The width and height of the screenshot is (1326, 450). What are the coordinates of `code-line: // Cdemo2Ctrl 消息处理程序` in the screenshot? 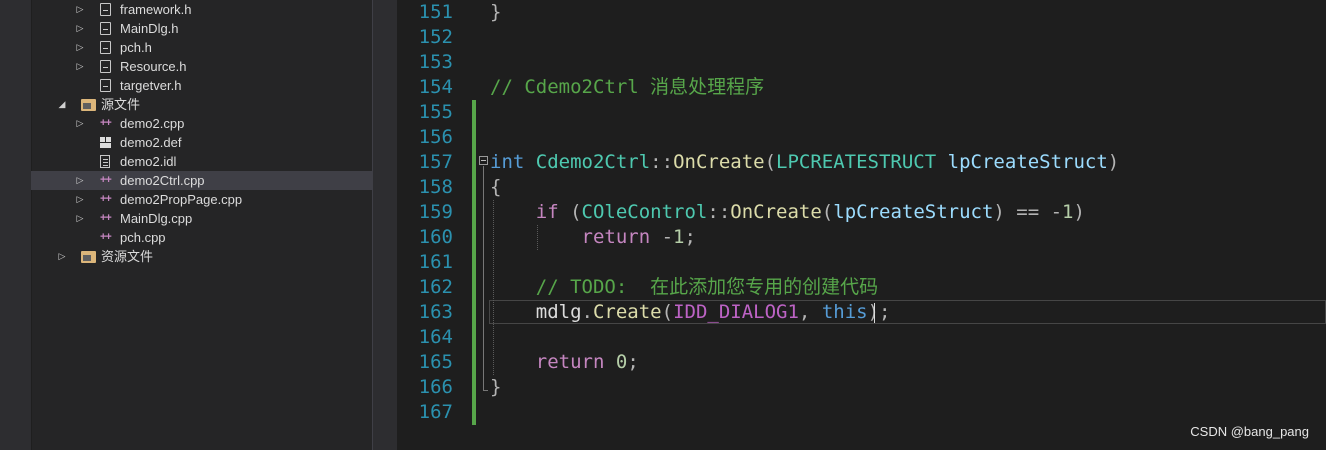 It's located at (627, 87).